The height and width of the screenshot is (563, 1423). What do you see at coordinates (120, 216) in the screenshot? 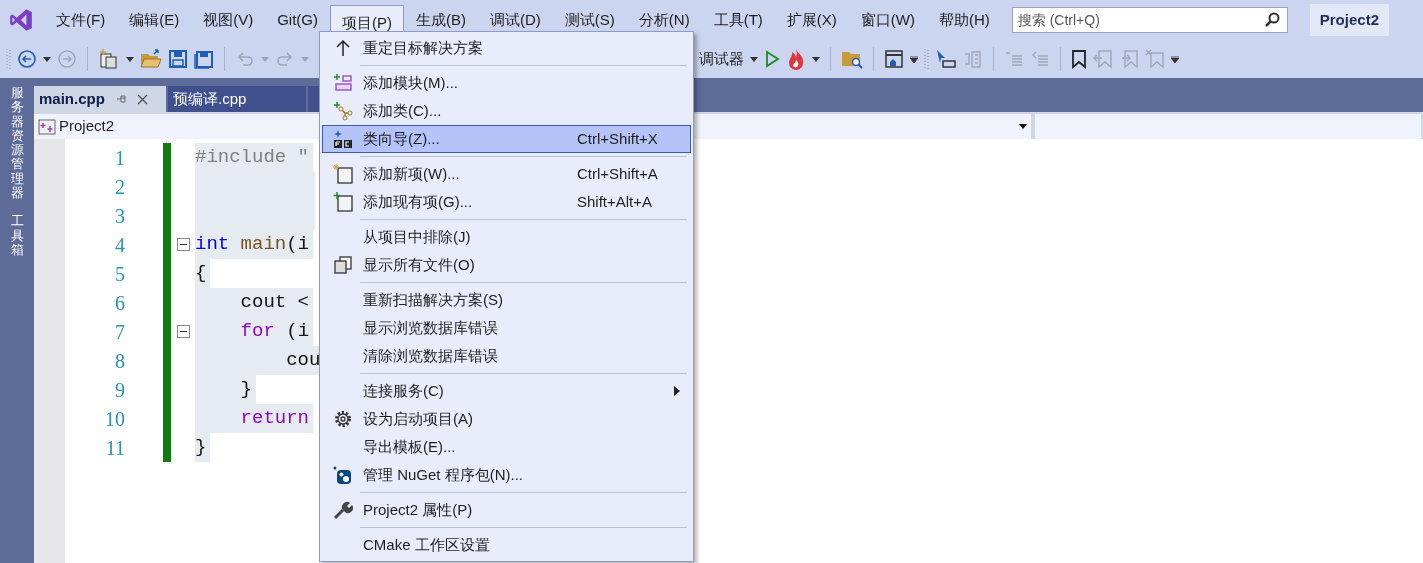
I see `line-number: 3` at bounding box center [120, 216].